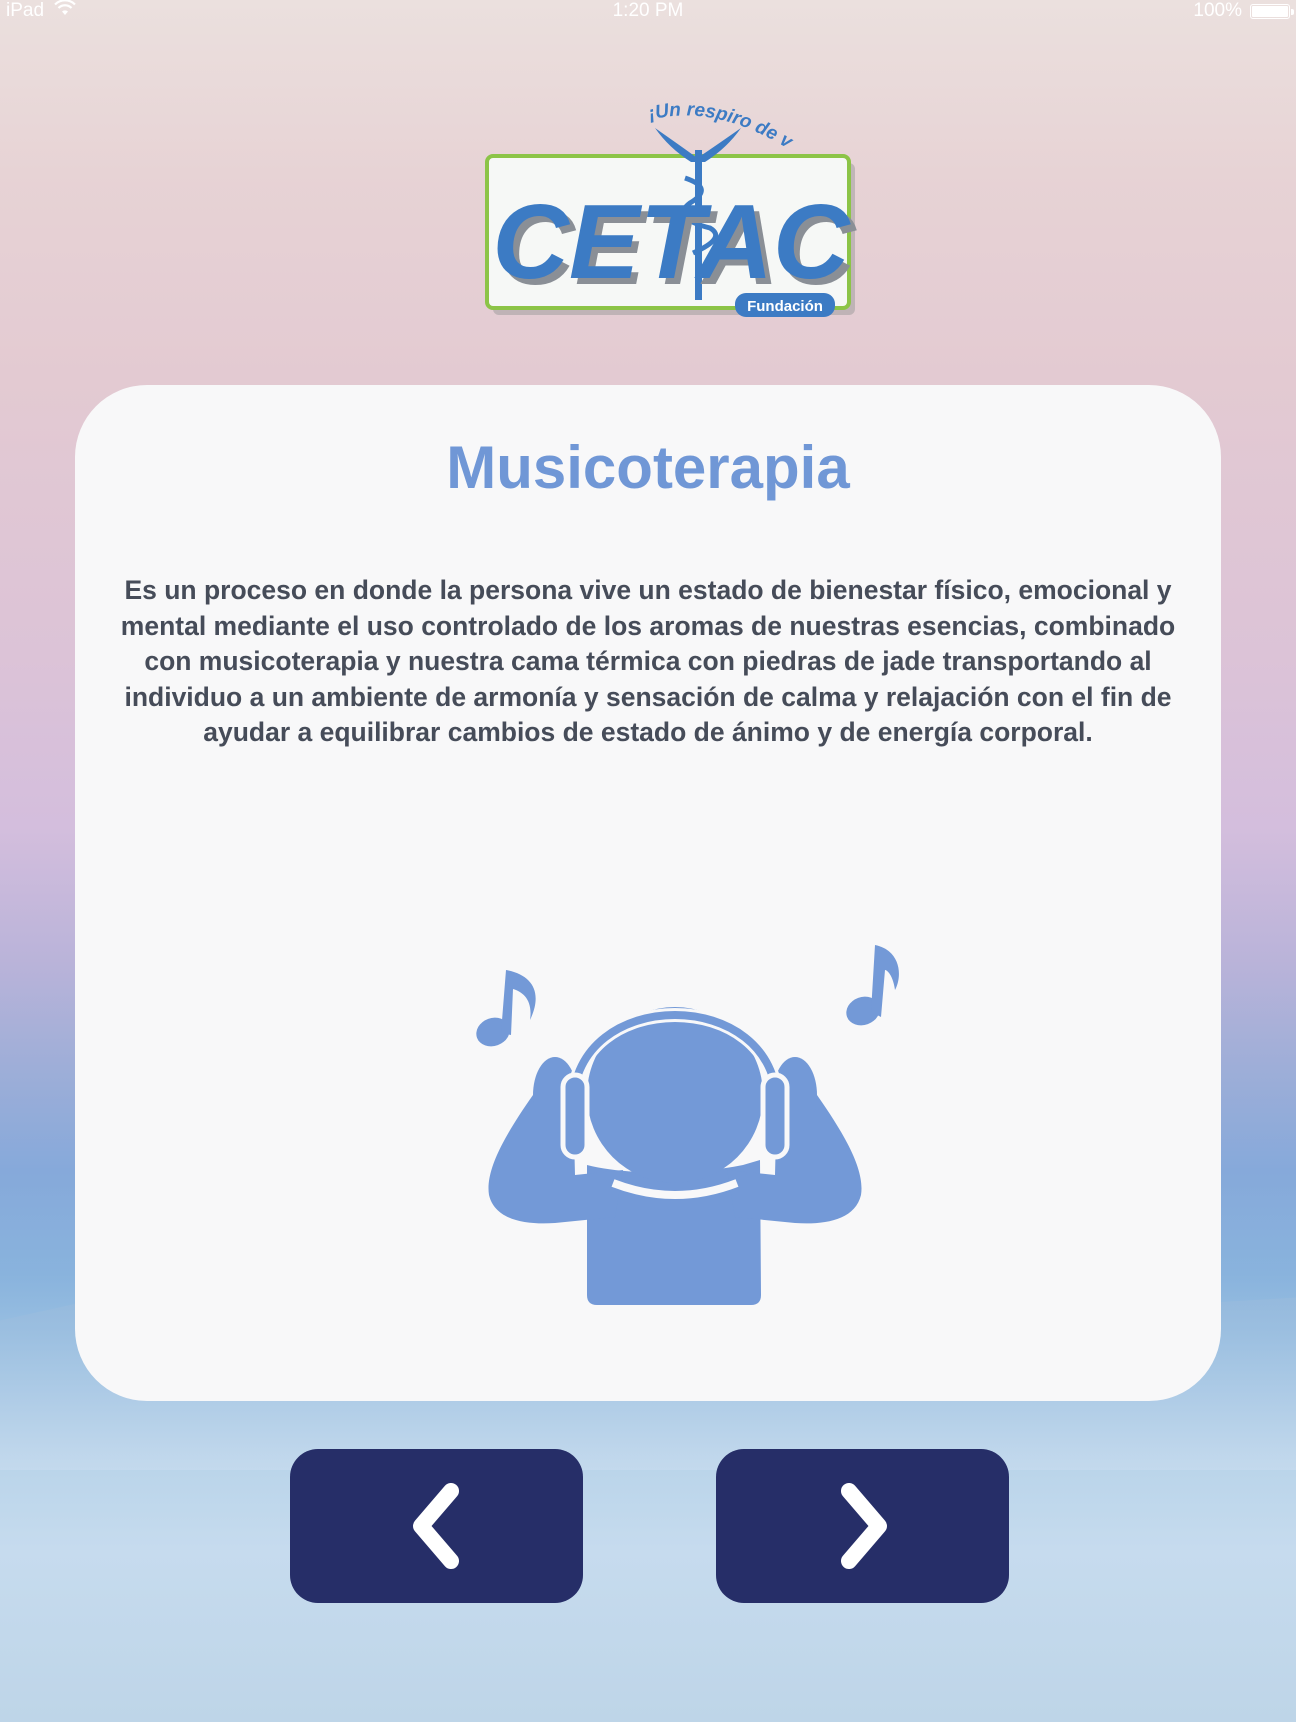 This screenshot has width=1296, height=1722. I want to click on svg-text: CETAC, so click(671, 242).